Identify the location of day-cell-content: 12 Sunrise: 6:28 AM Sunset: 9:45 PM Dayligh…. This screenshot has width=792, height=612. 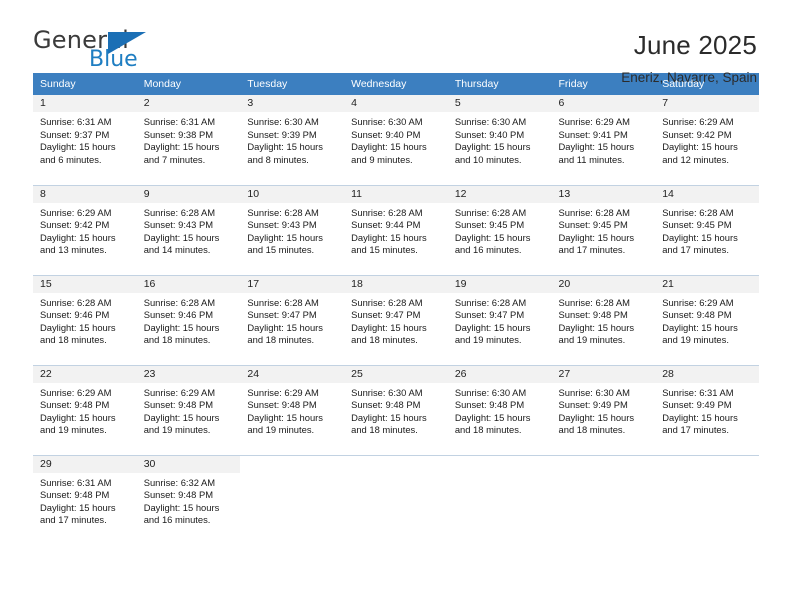
(499, 230).